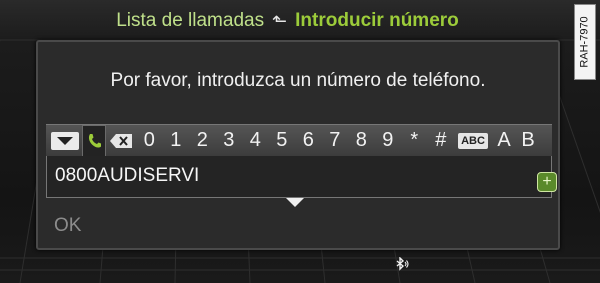 The image size is (600, 283). Describe the element at coordinates (335, 141) in the screenshot. I see `key-7: 7` at that location.